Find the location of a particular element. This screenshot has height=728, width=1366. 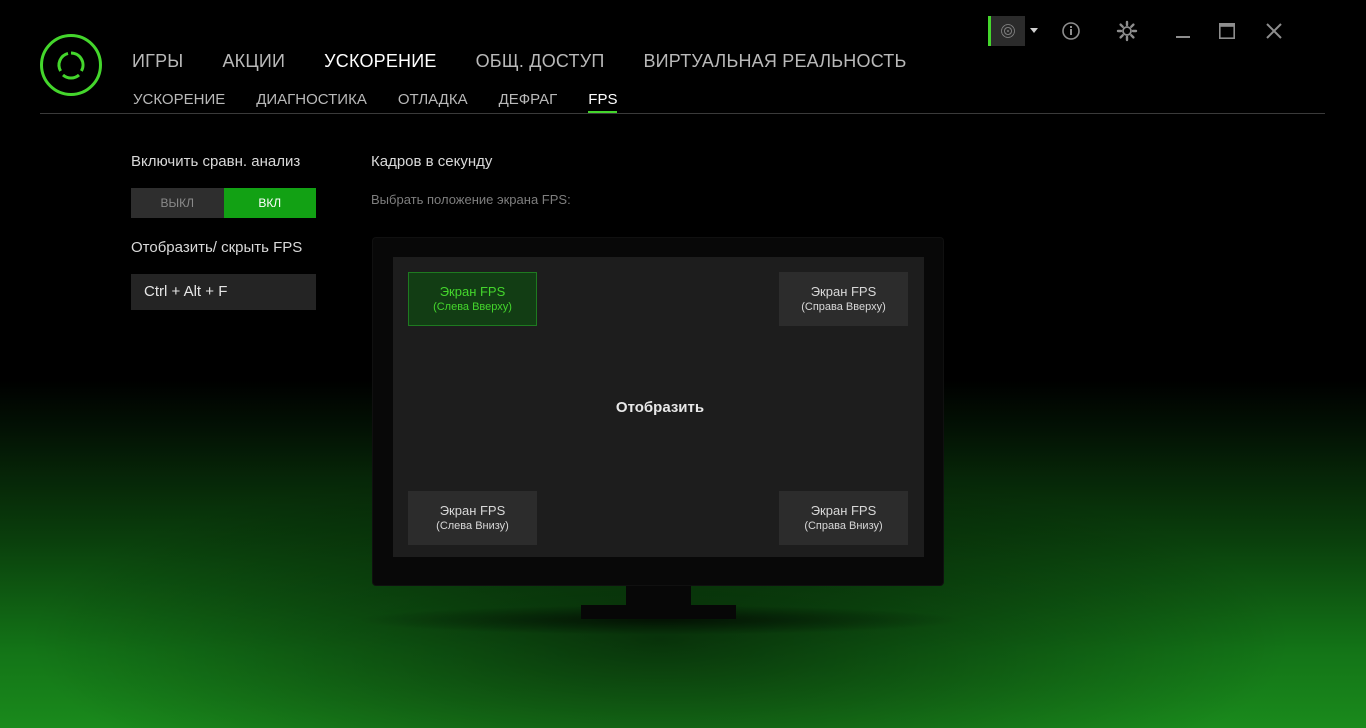

fps-heading: Кадров в секунду is located at coordinates (432, 161).